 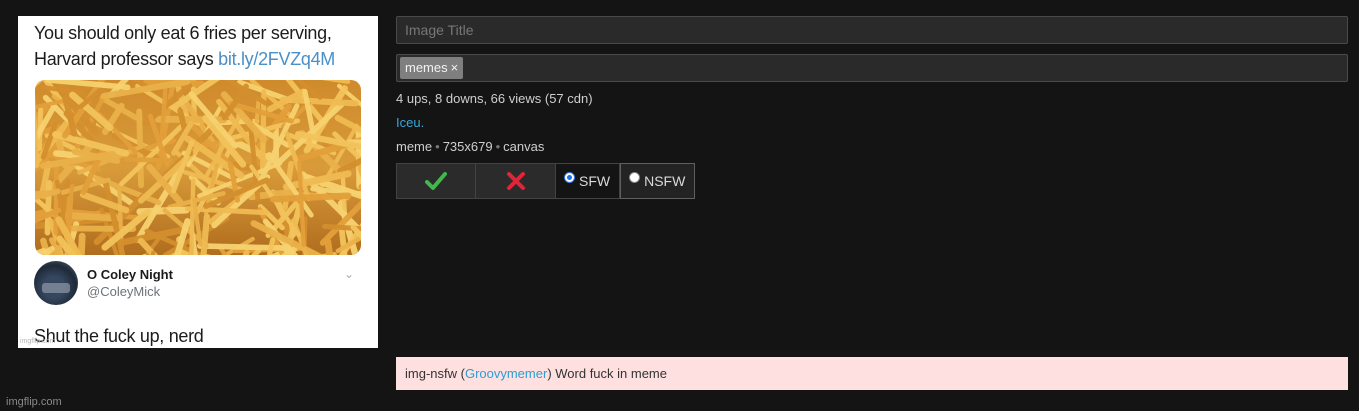 I want to click on tweet-user-handle: @ColeyMick, so click(x=124, y=291).